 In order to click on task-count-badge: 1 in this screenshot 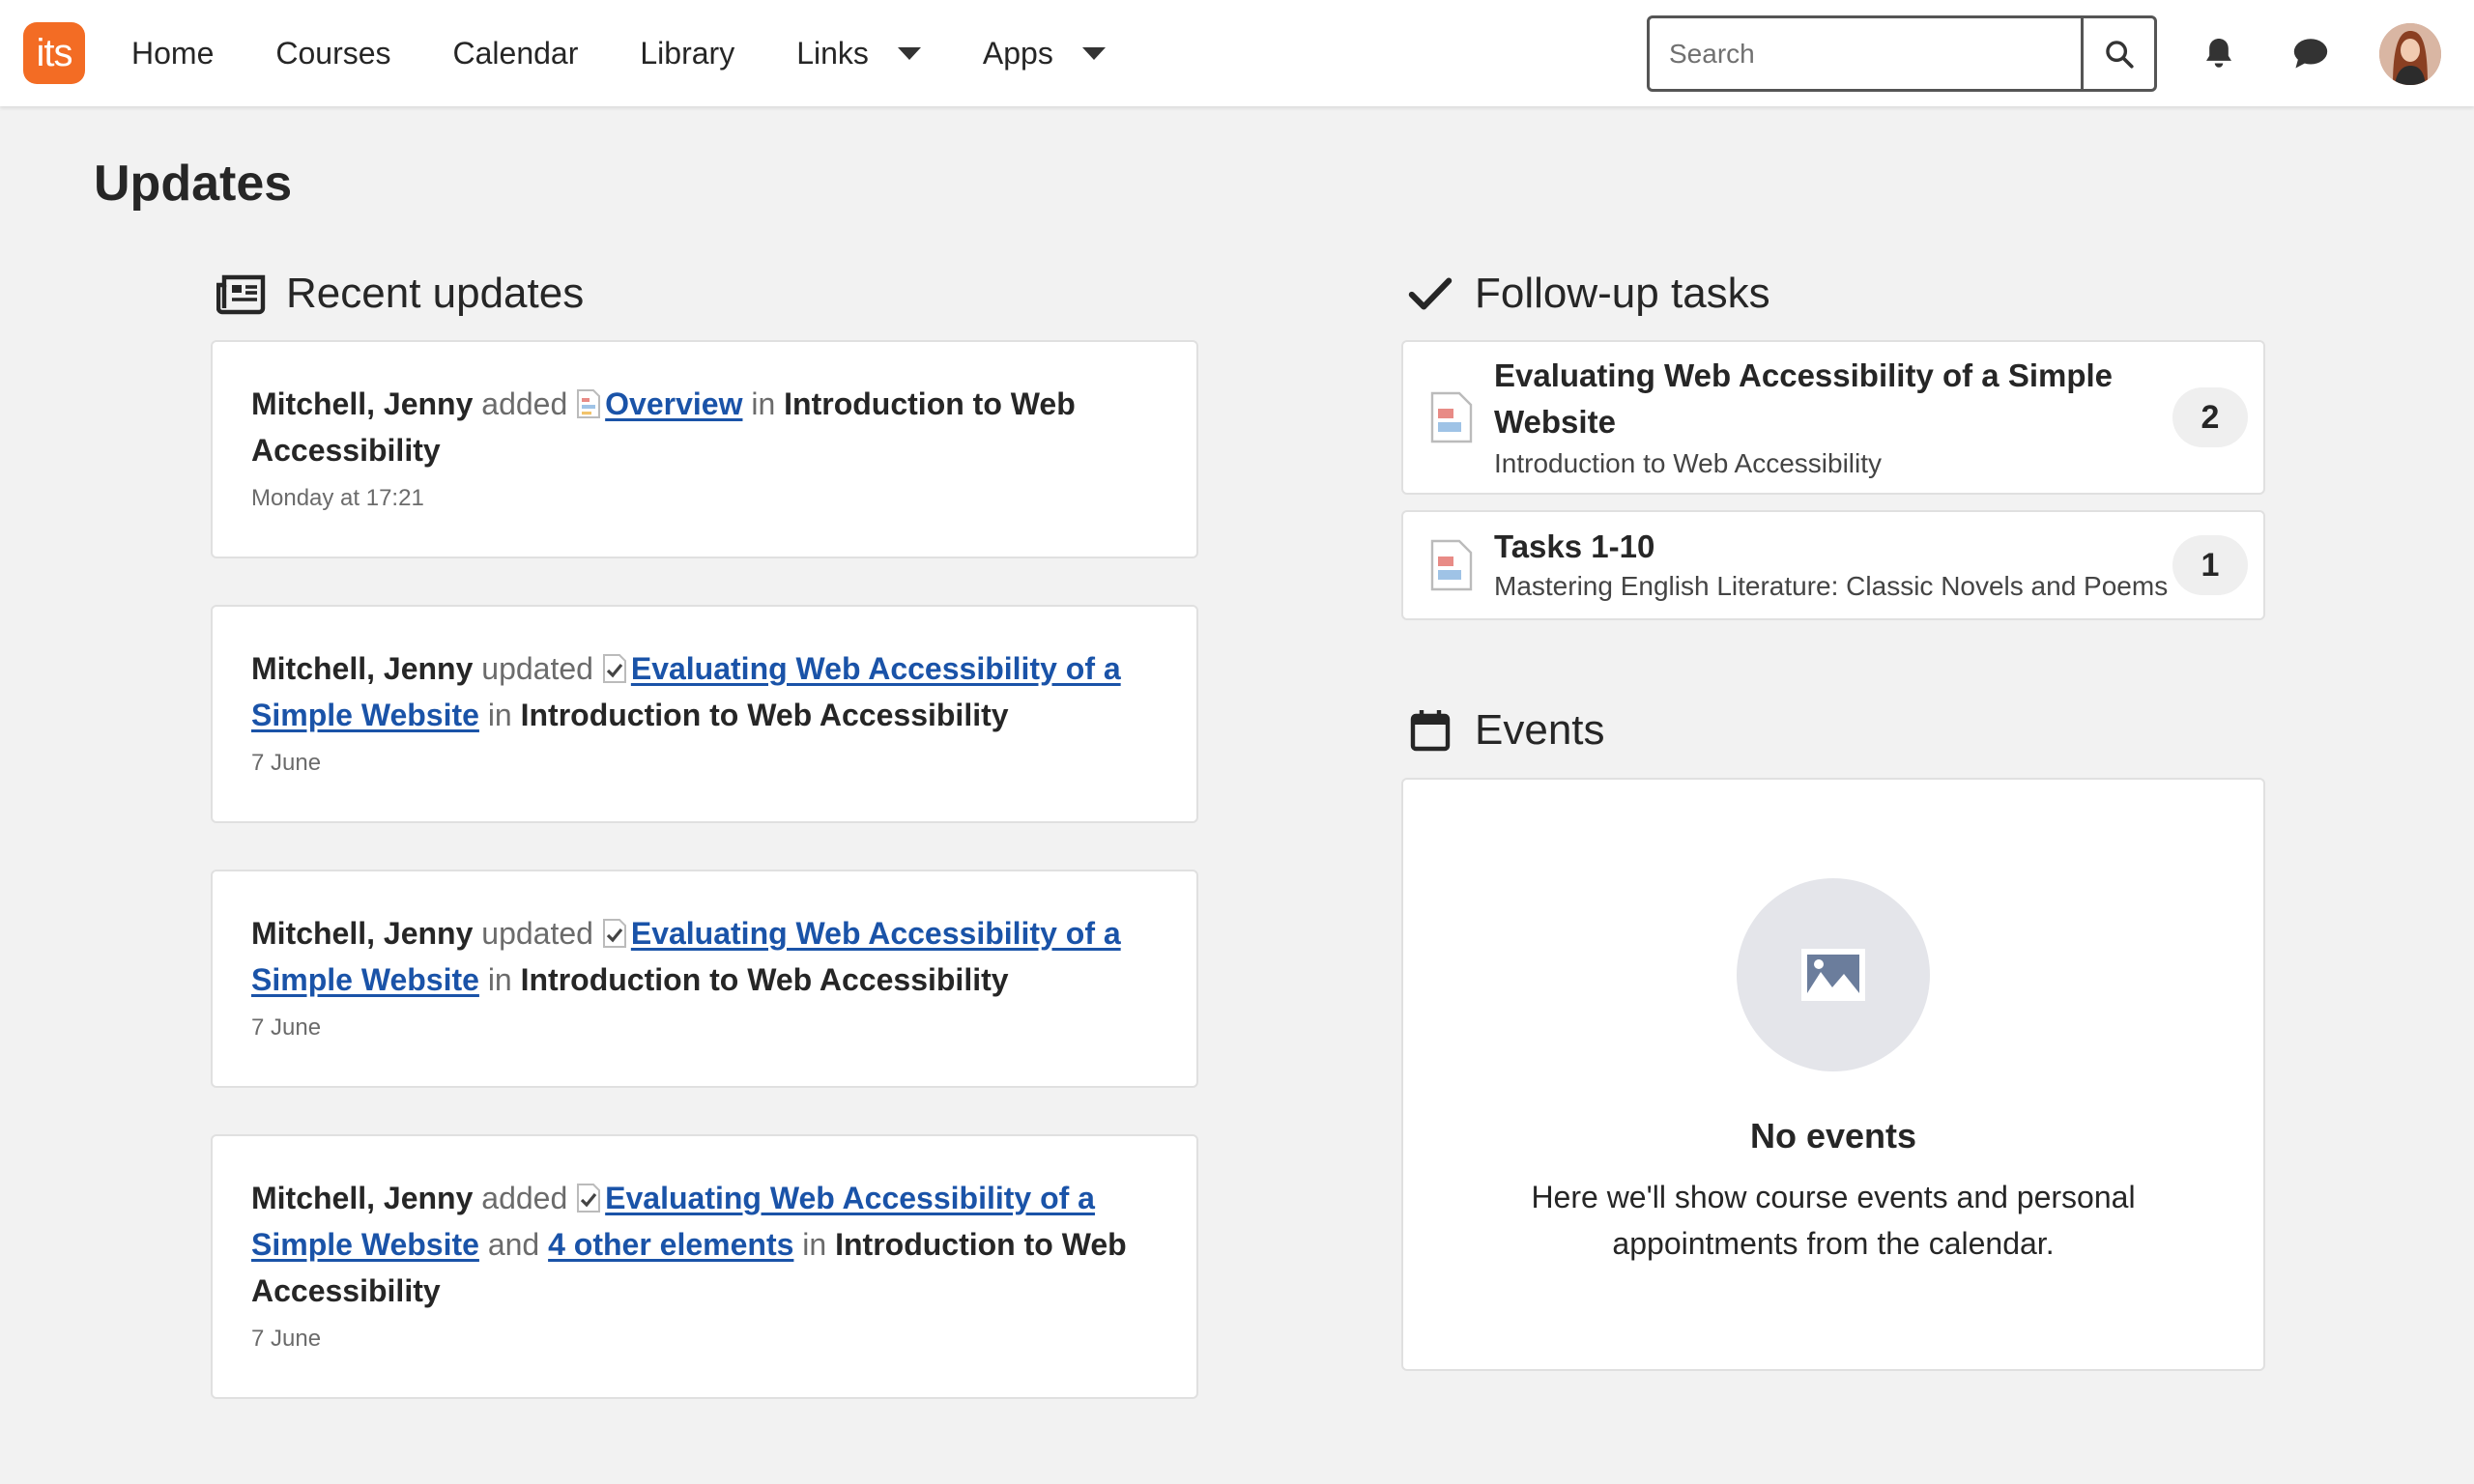, I will do `click(2210, 565)`.